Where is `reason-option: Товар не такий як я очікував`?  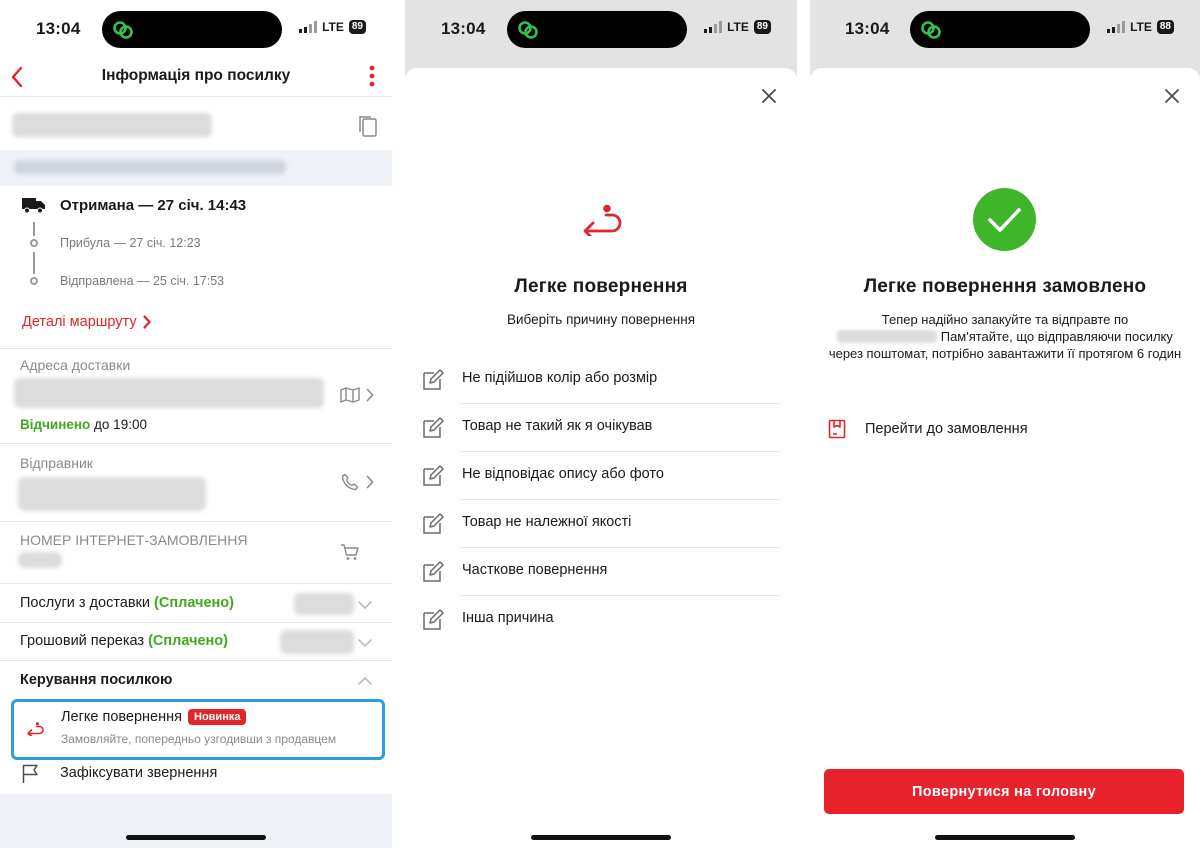 reason-option: Товар не такий як я очікував is located at coordinates (601, 428).